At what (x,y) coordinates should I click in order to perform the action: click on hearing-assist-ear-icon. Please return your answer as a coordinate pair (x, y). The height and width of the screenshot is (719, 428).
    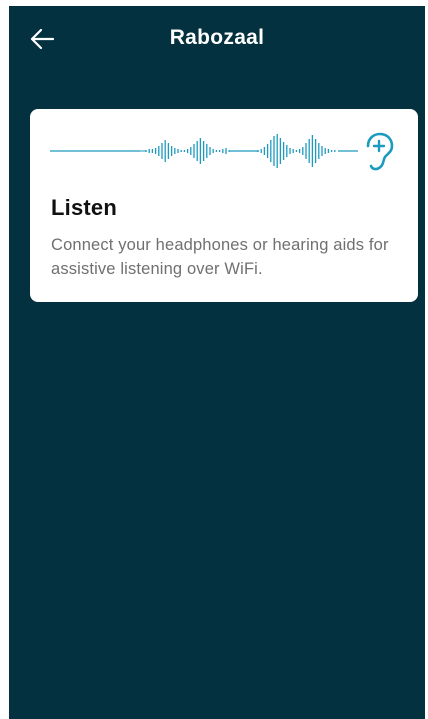
    Looking at the image, I should click on (378, 152).